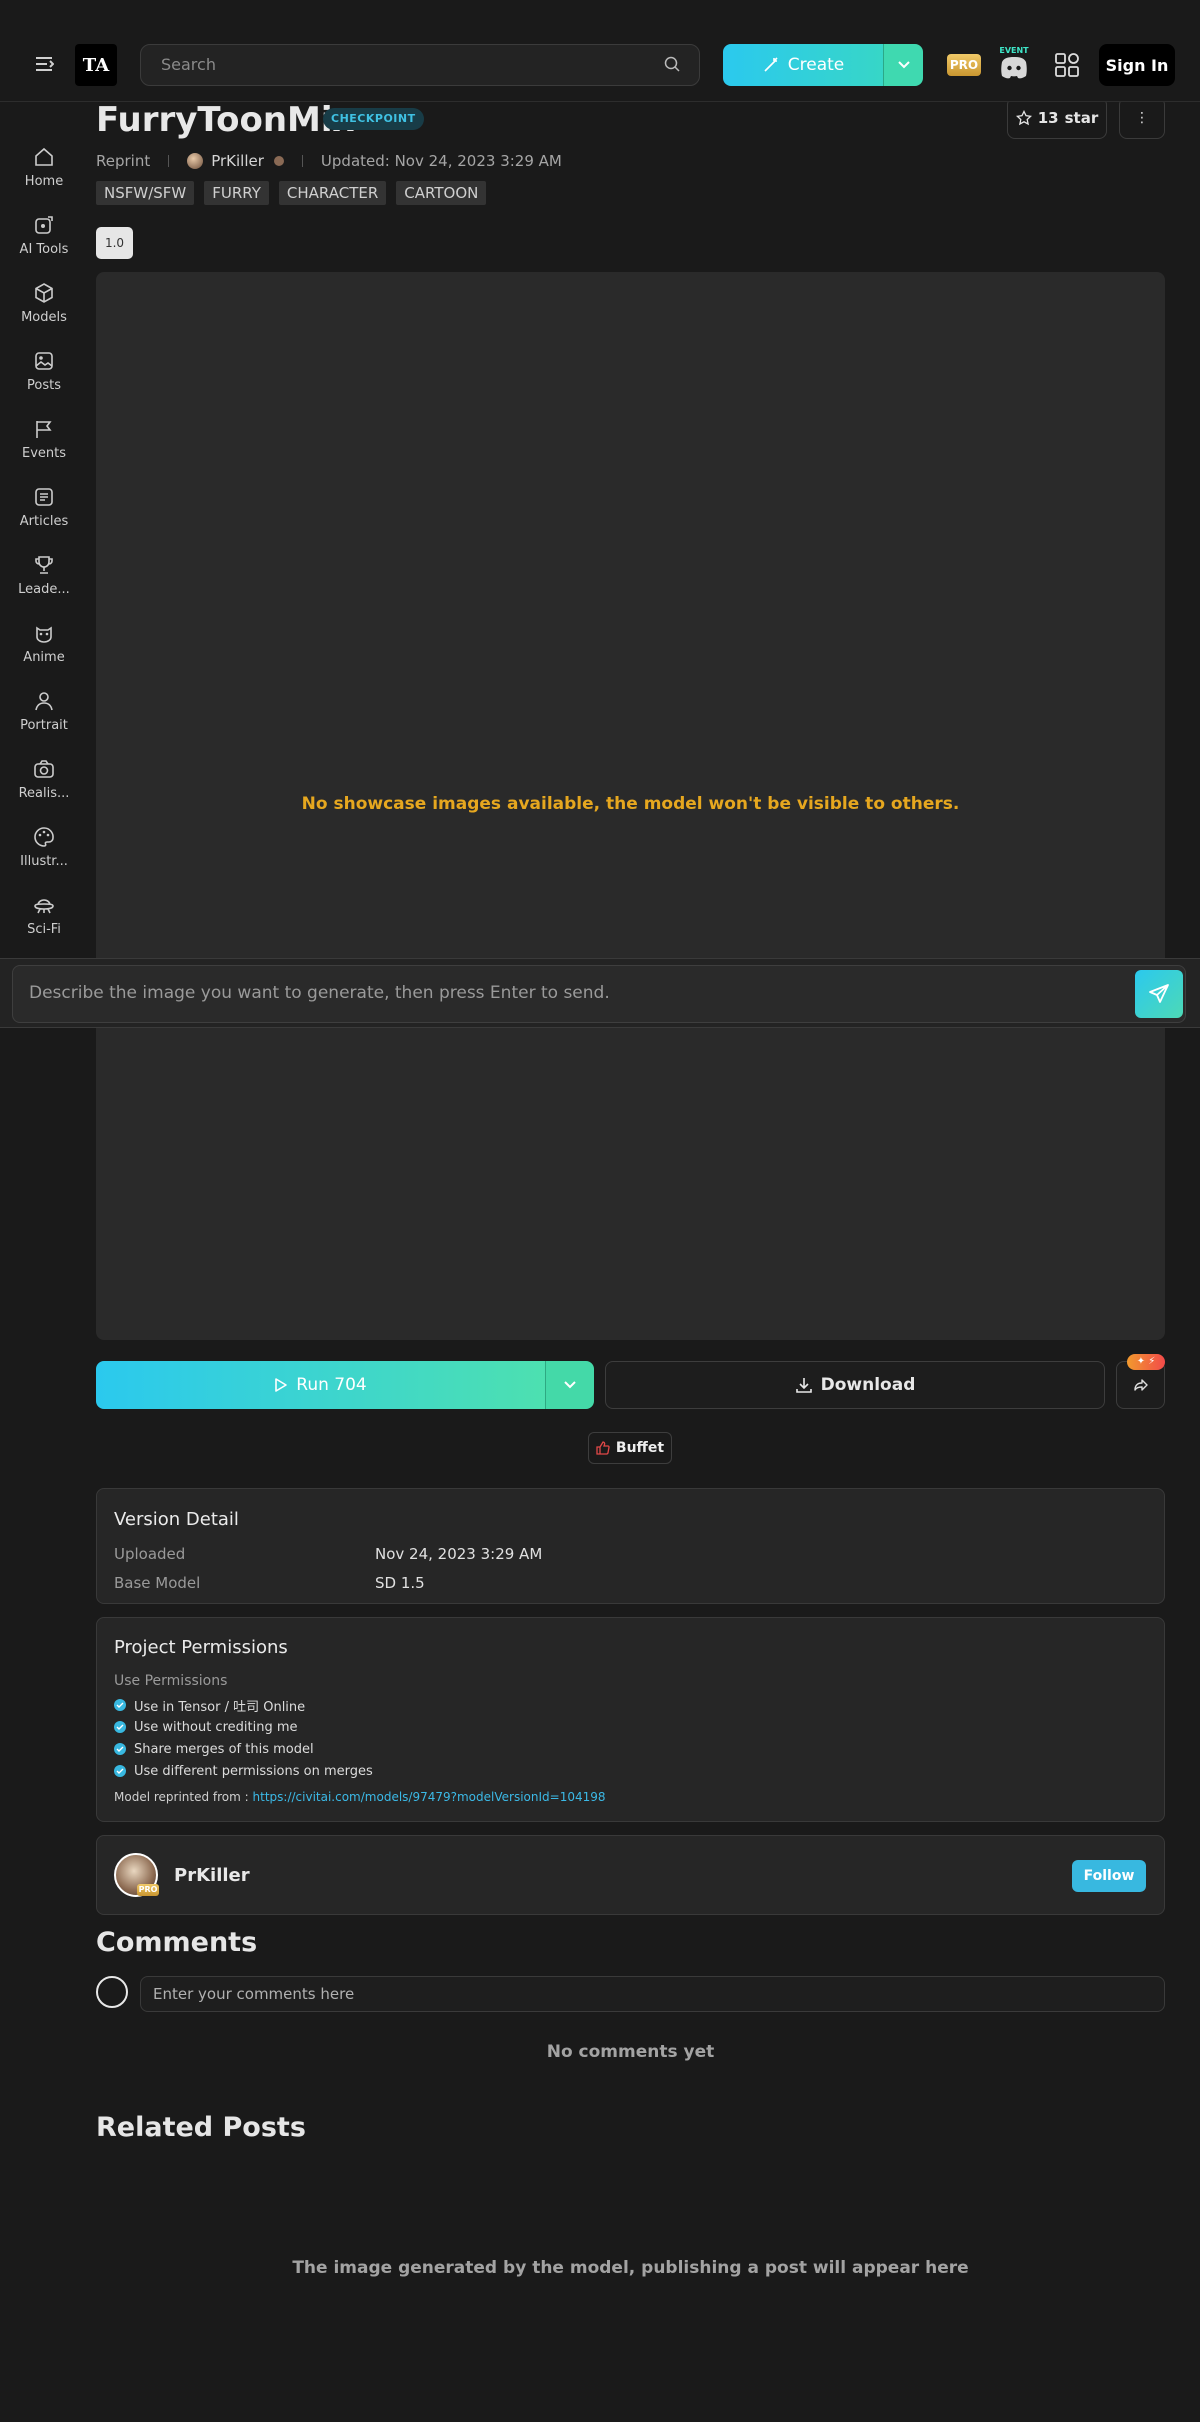 The width and height of the screenshot is (1200, 2422). I want to click on trophy-icon, so click(44, 565).